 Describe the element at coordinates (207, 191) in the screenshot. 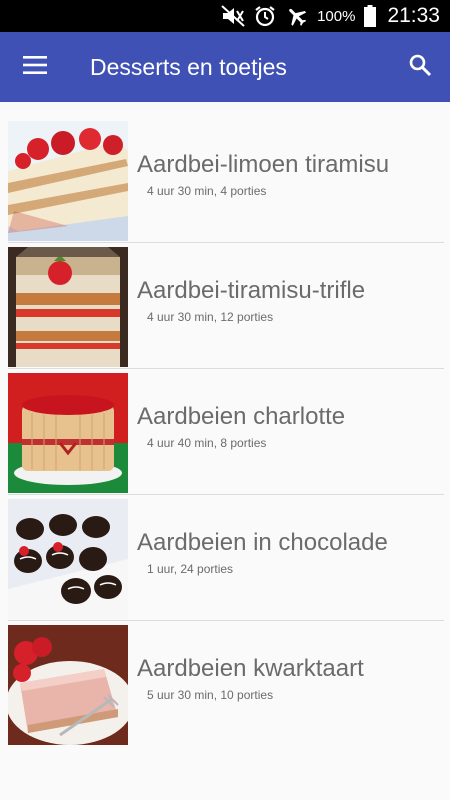

I see `recipe-meta: 4 uur 30 min, 4 porties` at that location.